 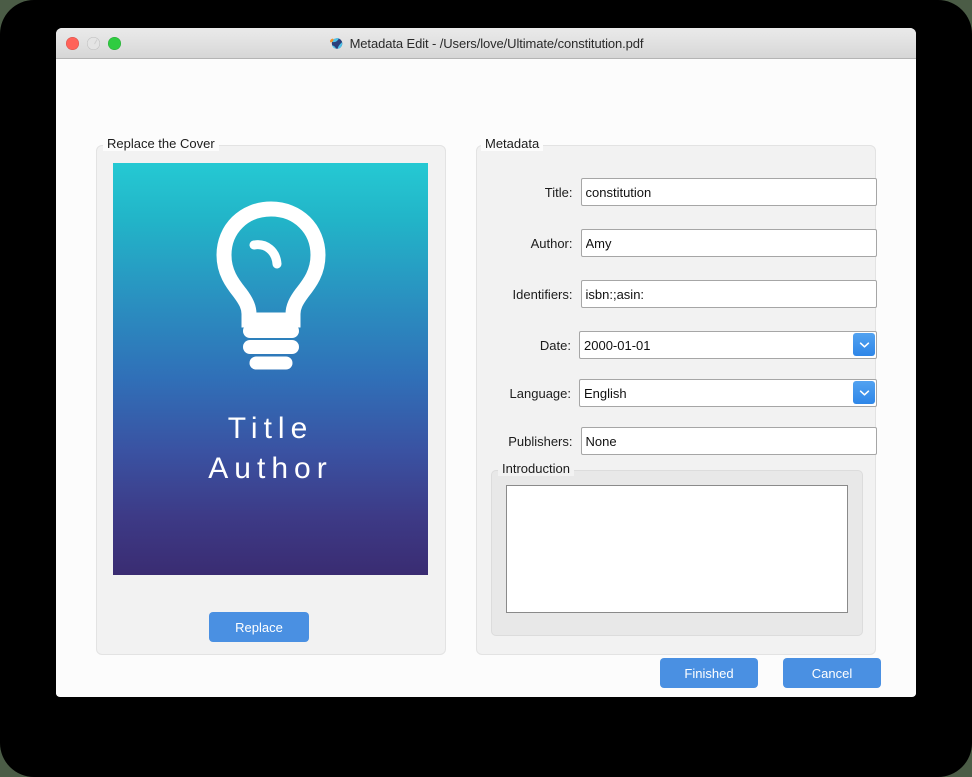 I want to click on language-dropdown-button, so click(x=864, y=392).